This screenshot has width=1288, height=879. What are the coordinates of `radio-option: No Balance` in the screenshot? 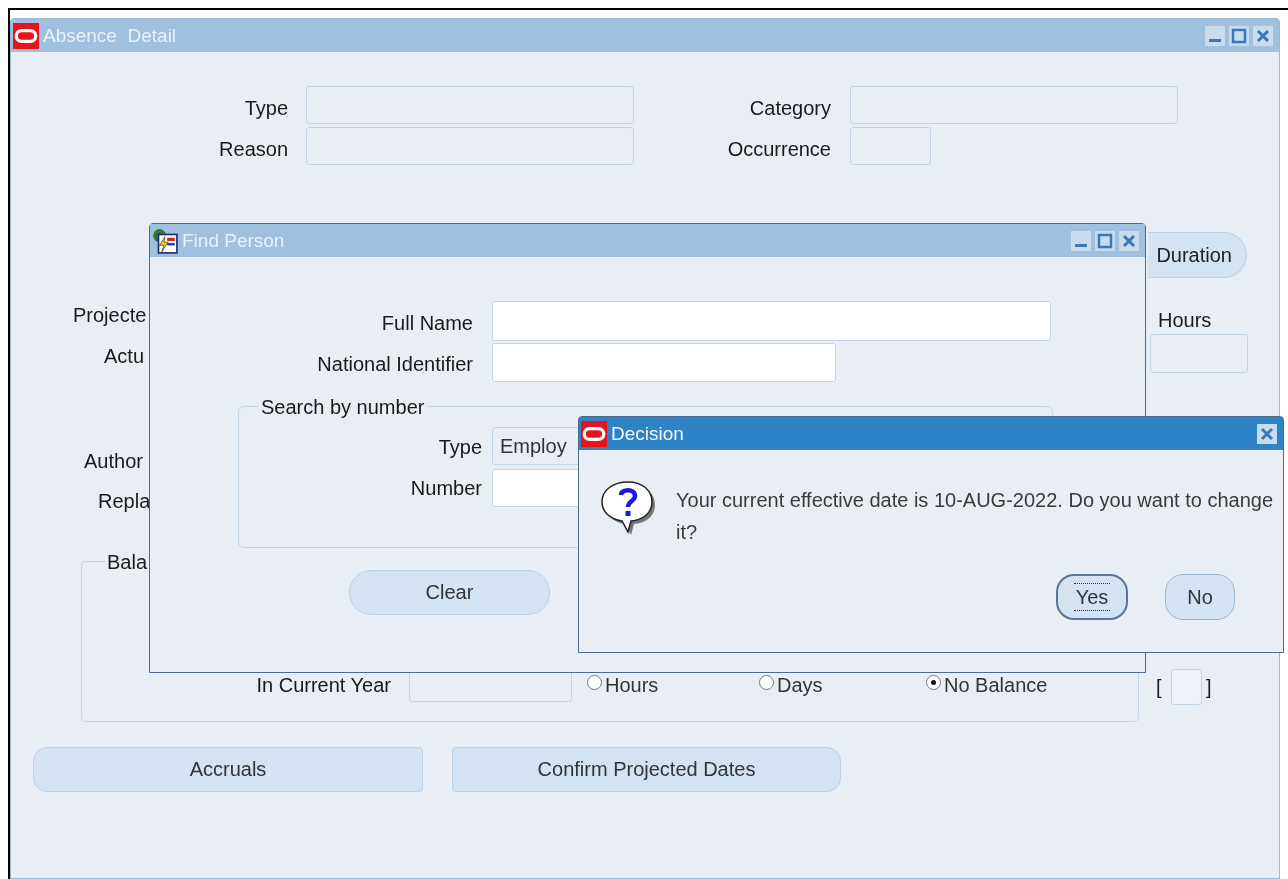 It's located at (987, 685).